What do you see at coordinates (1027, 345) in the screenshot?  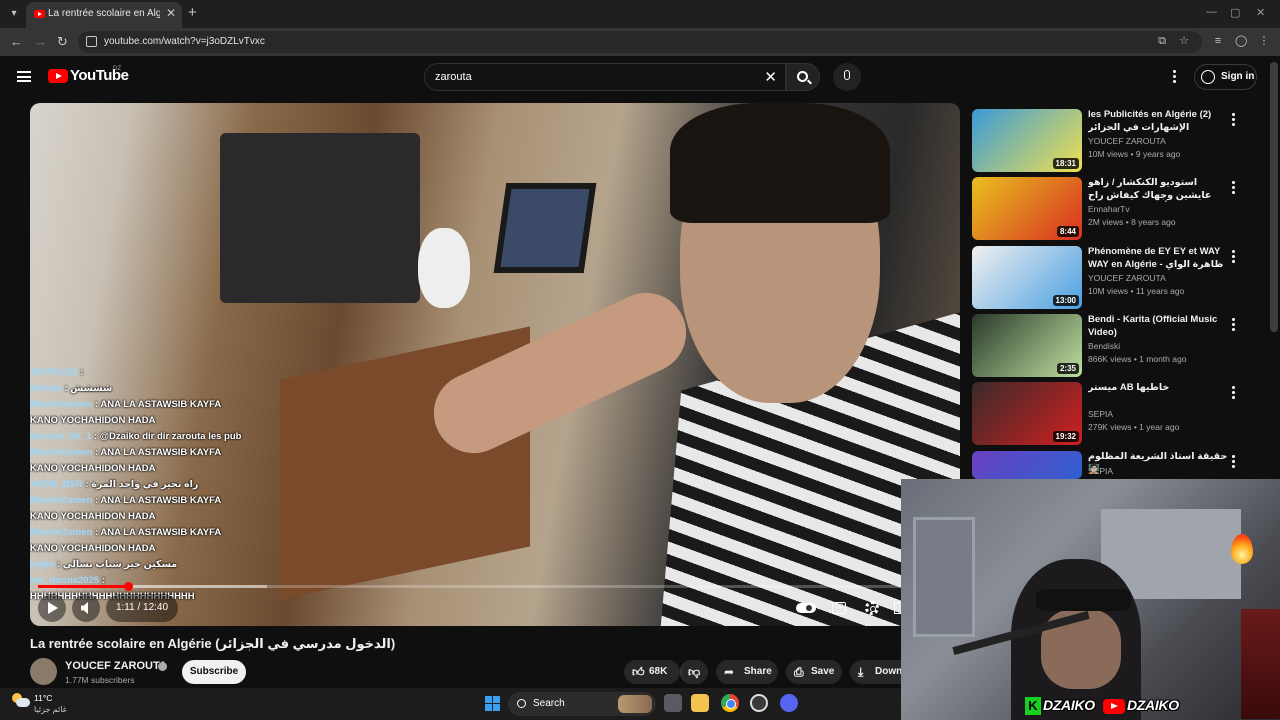 I see `recommendation-thumbnail: 2:35` at bounding box center [1027, 345].